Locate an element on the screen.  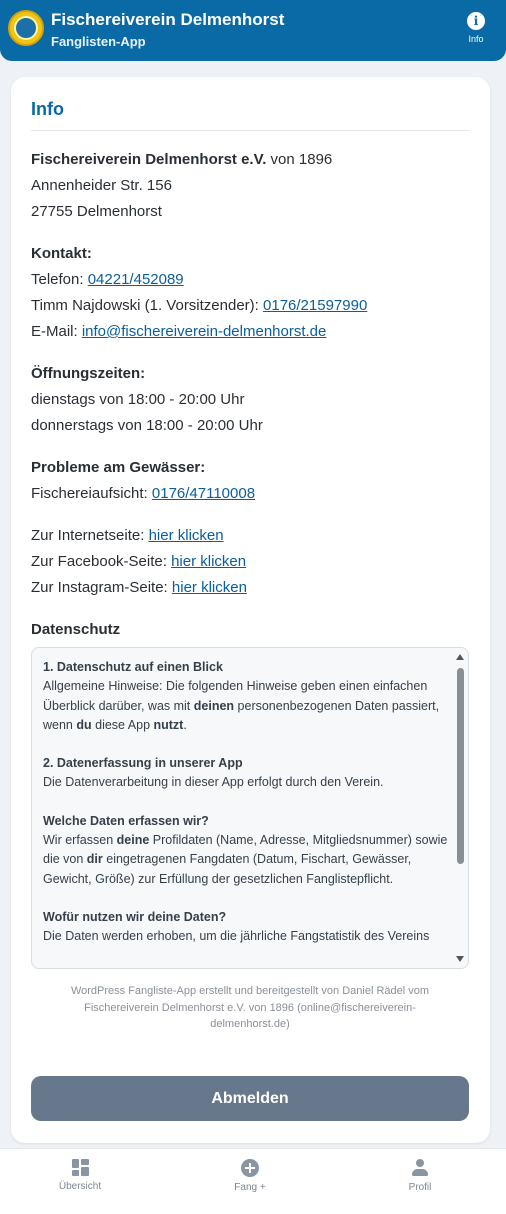
instagram-link: hier klicken is located at coordinates (209, 587).